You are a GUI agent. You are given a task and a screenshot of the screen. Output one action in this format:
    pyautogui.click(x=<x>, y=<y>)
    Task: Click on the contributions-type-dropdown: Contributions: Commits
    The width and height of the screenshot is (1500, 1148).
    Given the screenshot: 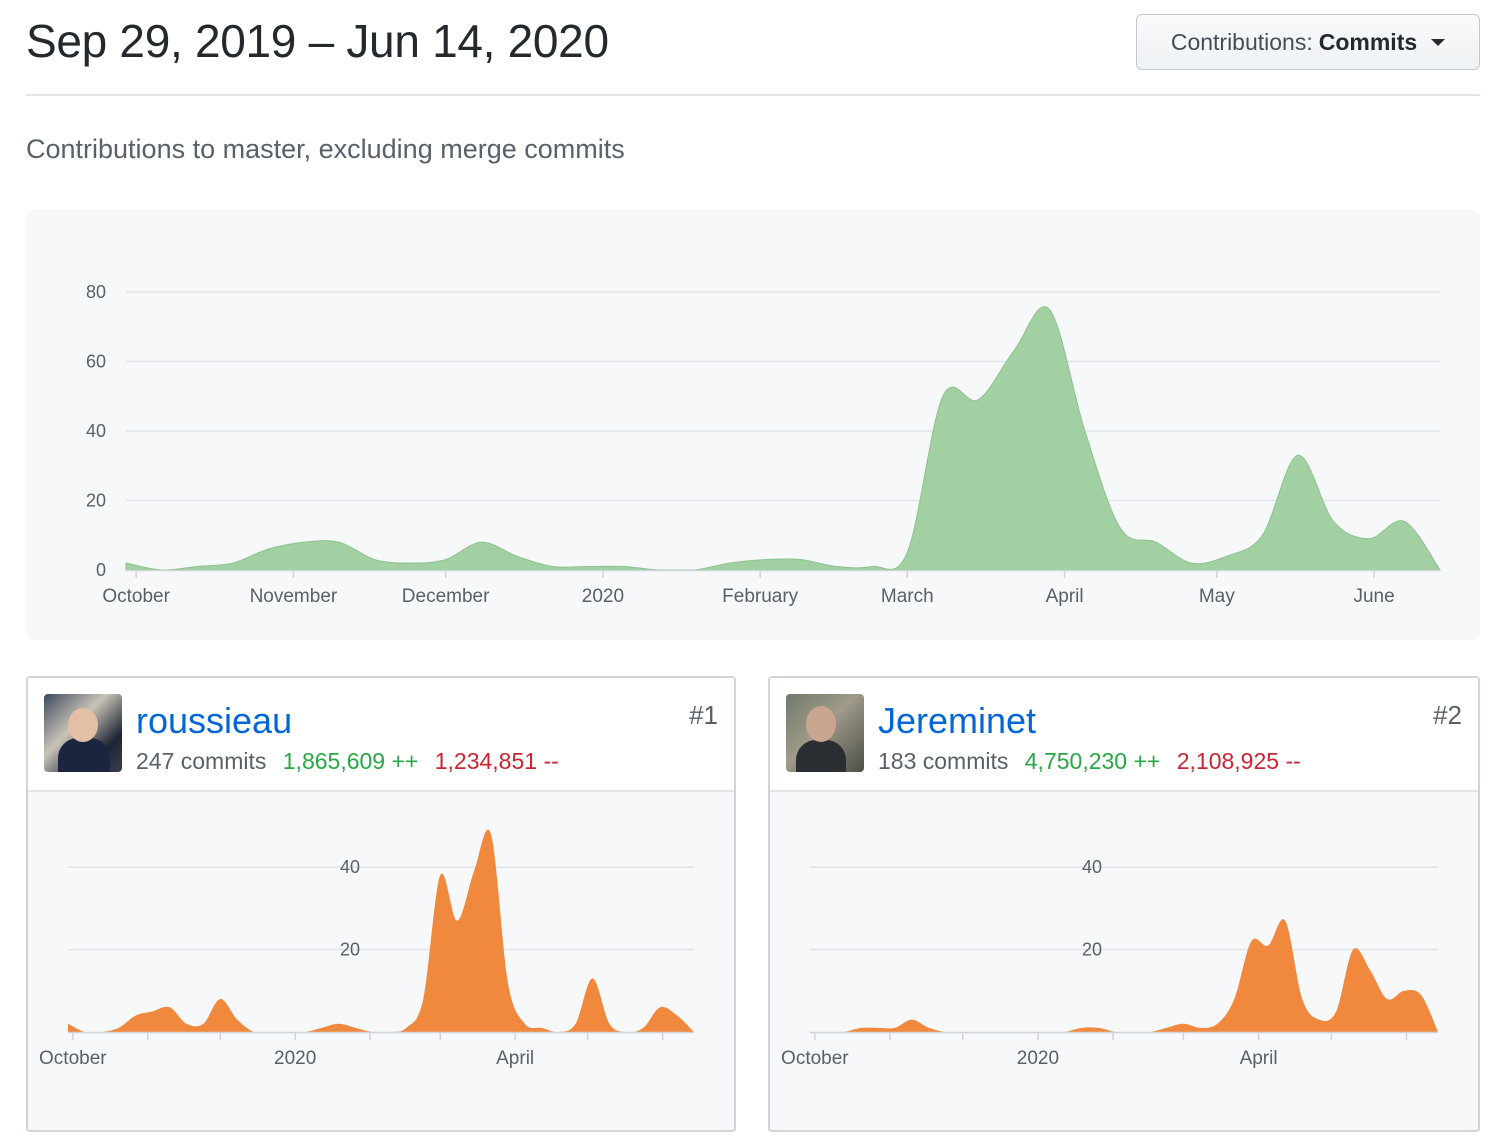 What is the action you would take?
    pyautogui.click(x=1308, y=42)
    